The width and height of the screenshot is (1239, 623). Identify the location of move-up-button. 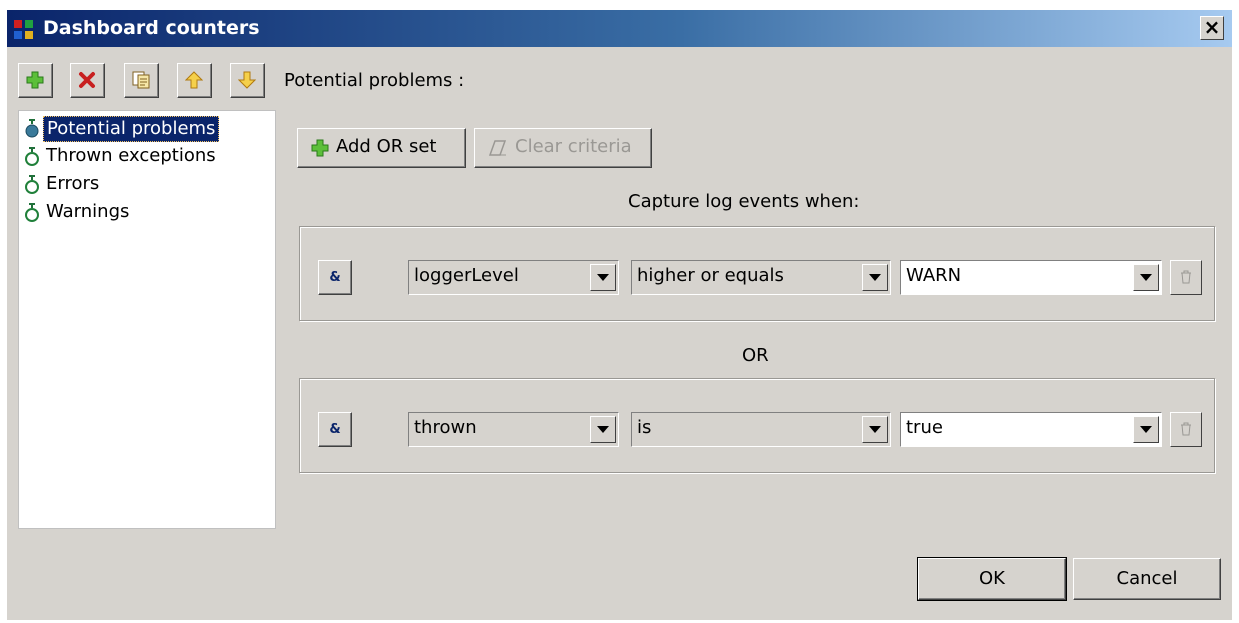
(194, 80).